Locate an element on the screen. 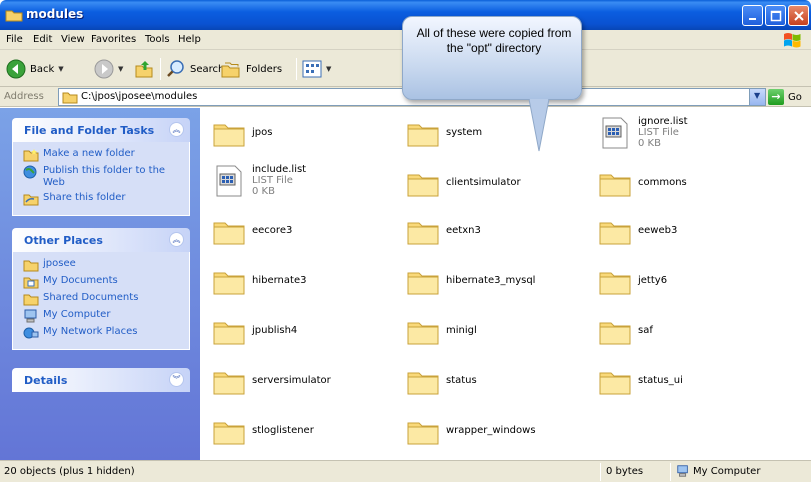 The height and width of the screenshot is (482, 811). go-button: → Go is located at coordinates (785, 97).